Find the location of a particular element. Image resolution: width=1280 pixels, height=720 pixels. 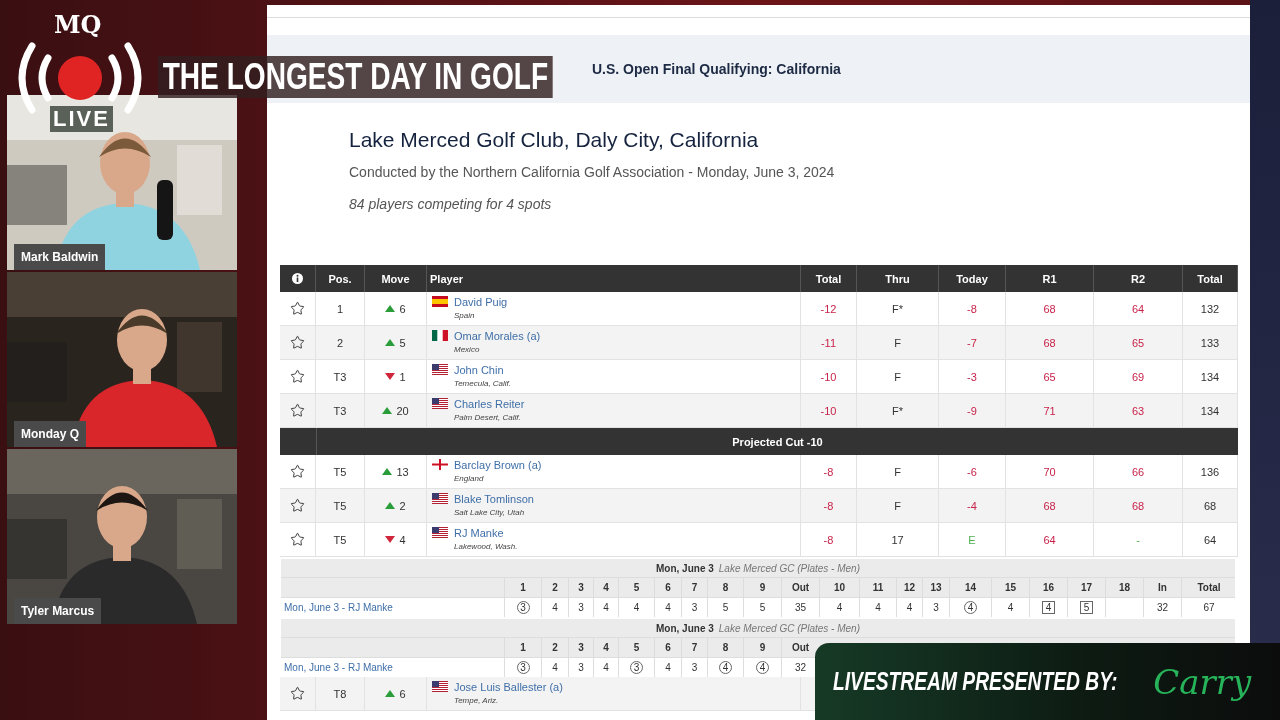

table-cell: 1 is located at coordinates (340, 308).